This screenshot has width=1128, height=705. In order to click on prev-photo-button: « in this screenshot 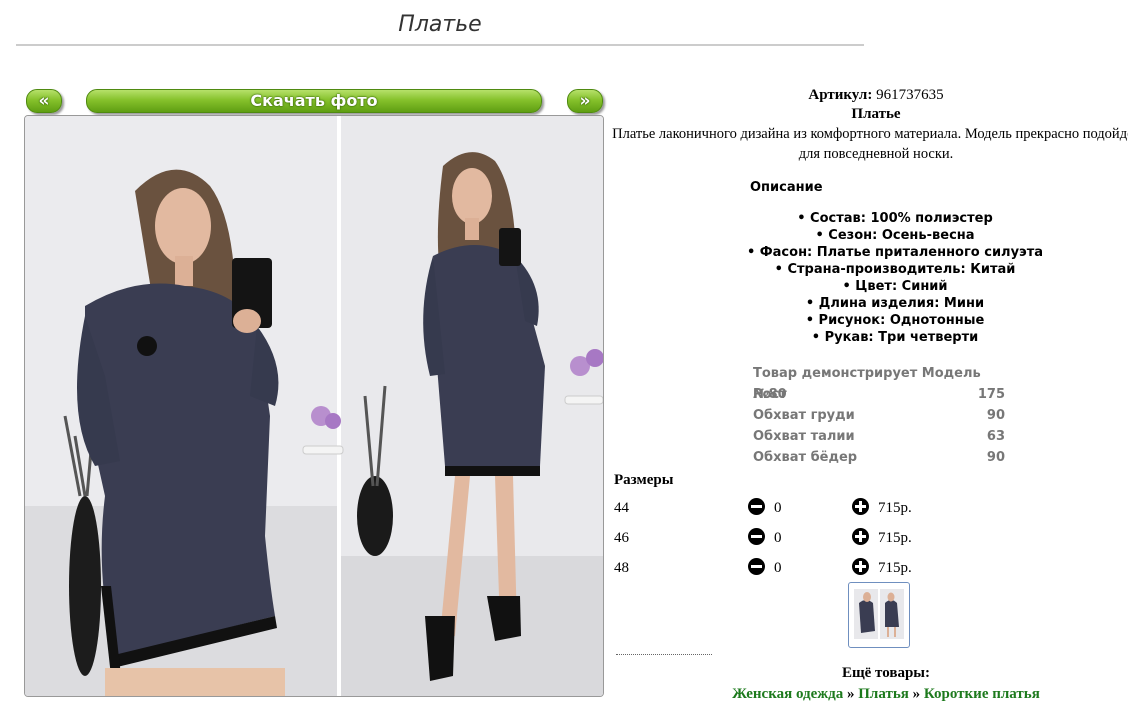, I will do `click(44, 101)`.